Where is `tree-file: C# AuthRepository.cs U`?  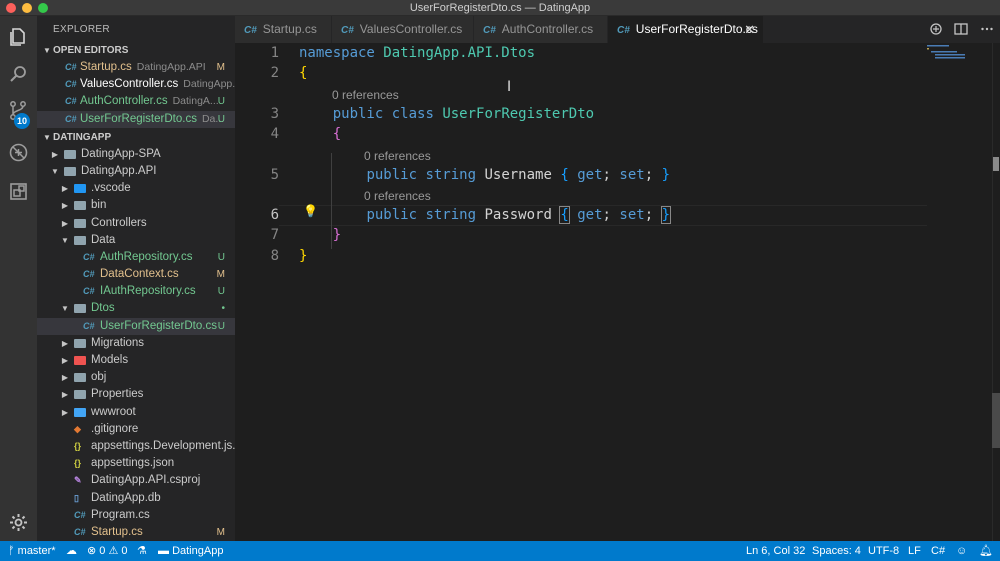 tree-file: C# AuthRepository.cs U is located at coordinates (136, 257).